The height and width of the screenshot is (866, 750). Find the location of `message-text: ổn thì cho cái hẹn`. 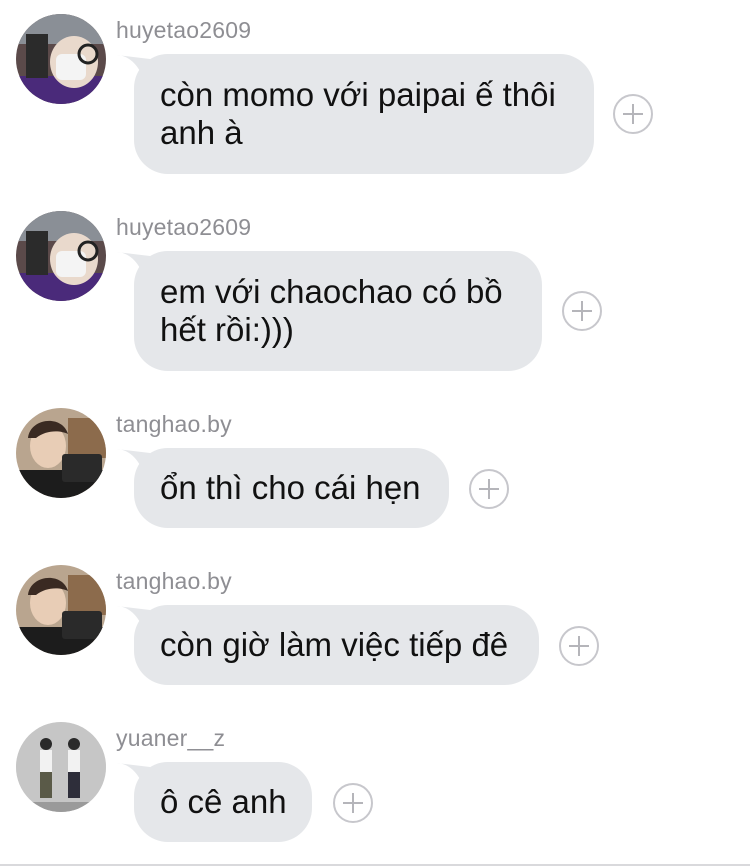

message-text: ổn thì cho cái hẹn is located at coordinates (290, 487).